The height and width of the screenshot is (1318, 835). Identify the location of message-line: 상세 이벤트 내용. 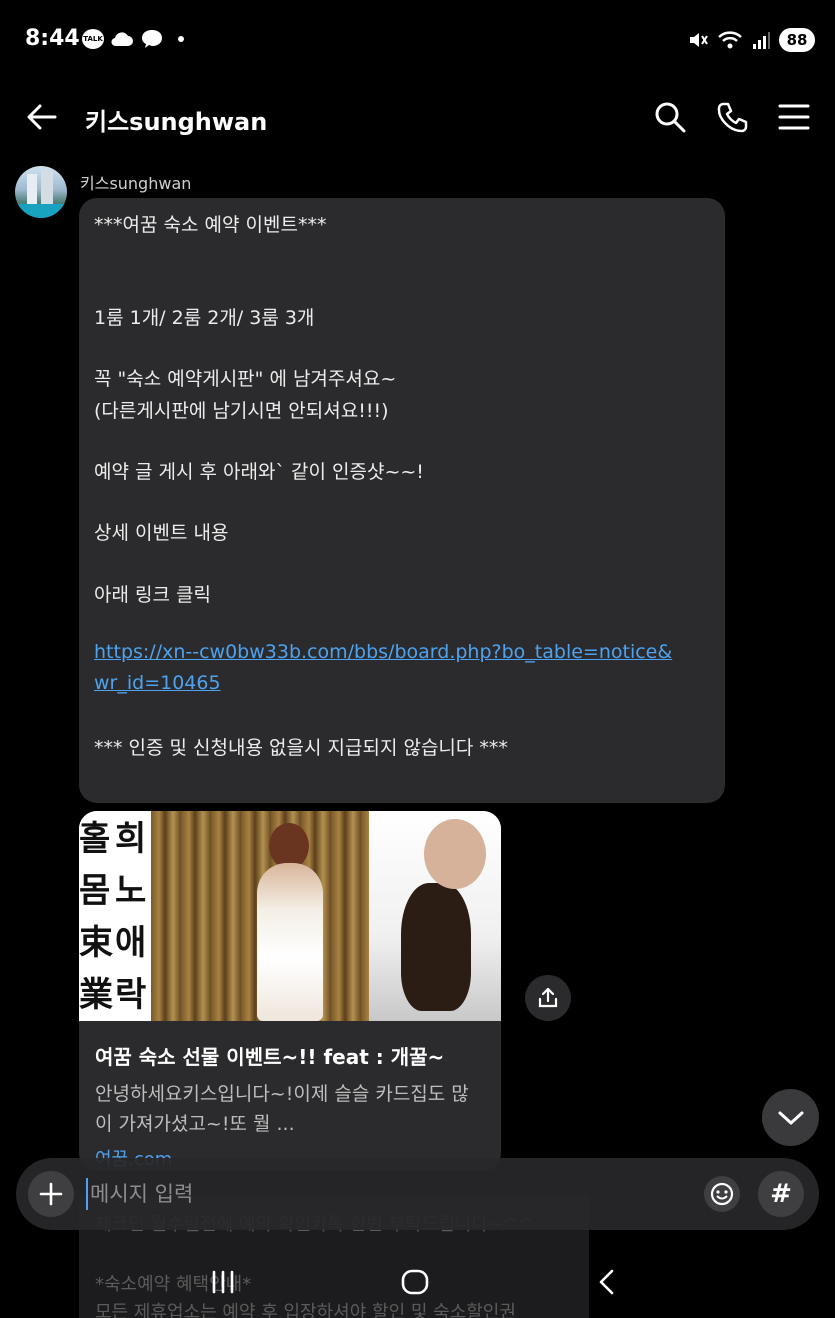
(161, 533).